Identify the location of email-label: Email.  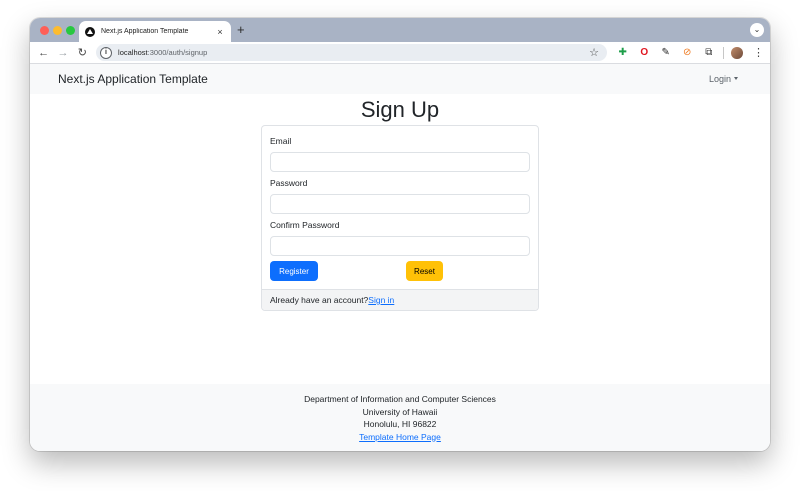
(281, 141).